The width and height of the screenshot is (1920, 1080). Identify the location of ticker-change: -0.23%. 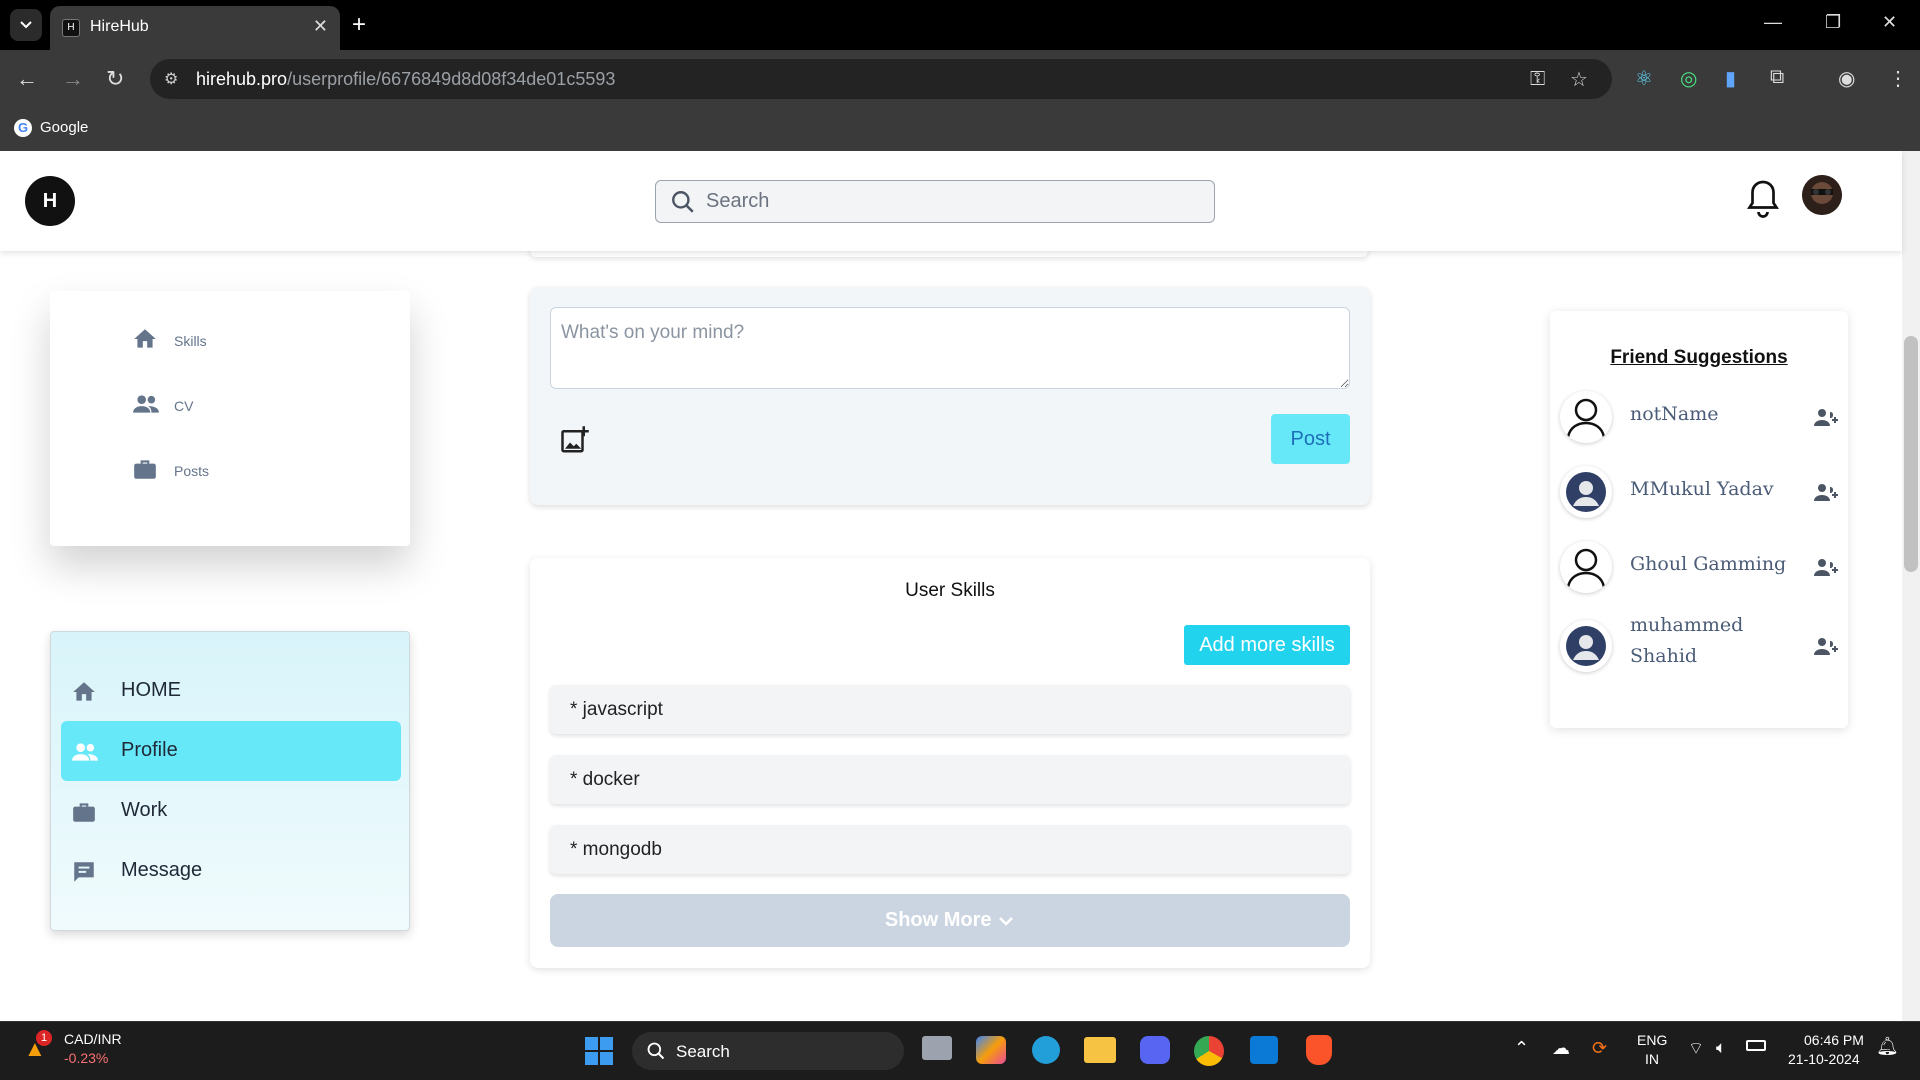
(86, 1058).